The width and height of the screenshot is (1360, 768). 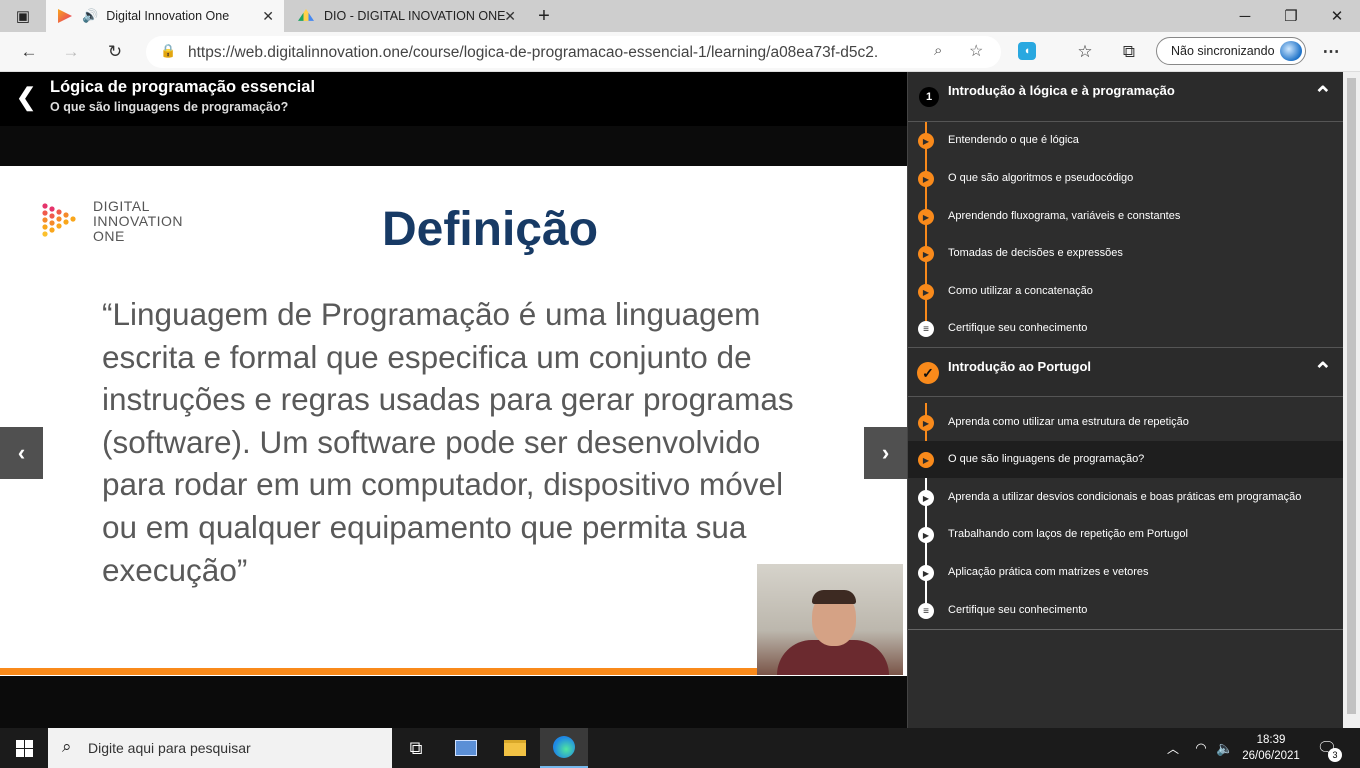 I want to click on previous-lesson-button: ‹, so click(x=21, y=453).